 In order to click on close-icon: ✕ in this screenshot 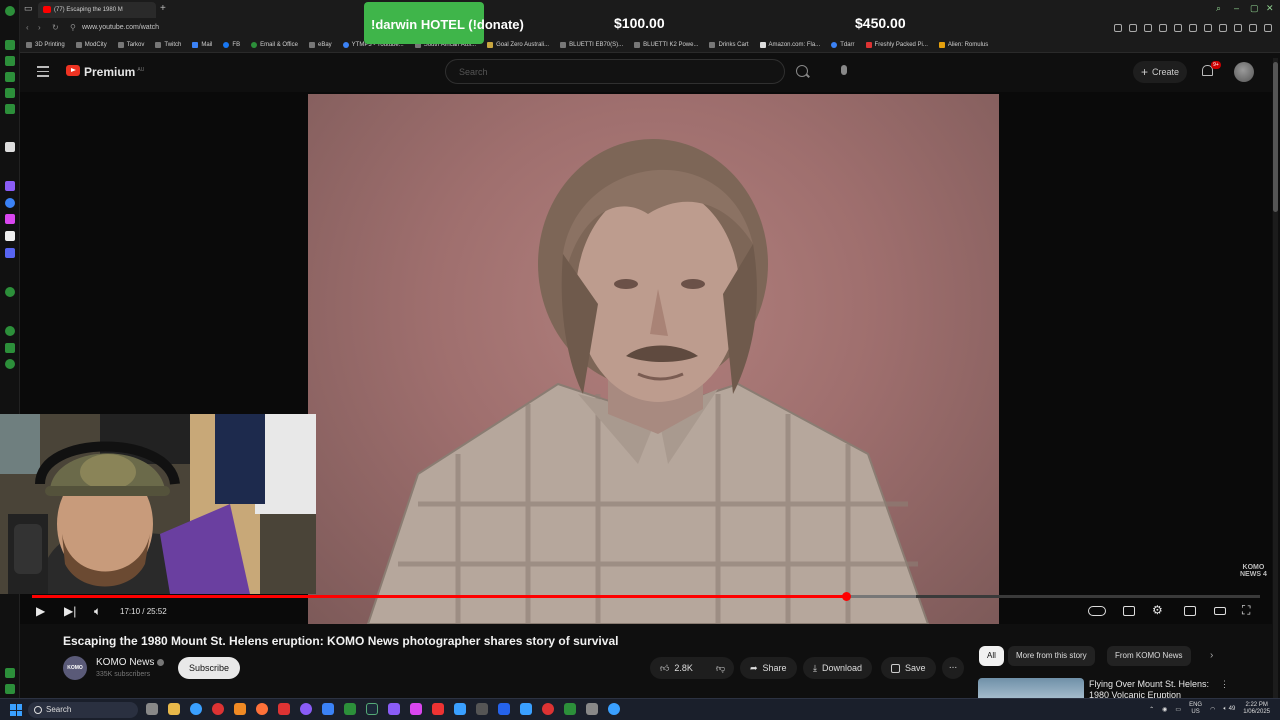, I will do `click(1270, 8)`.